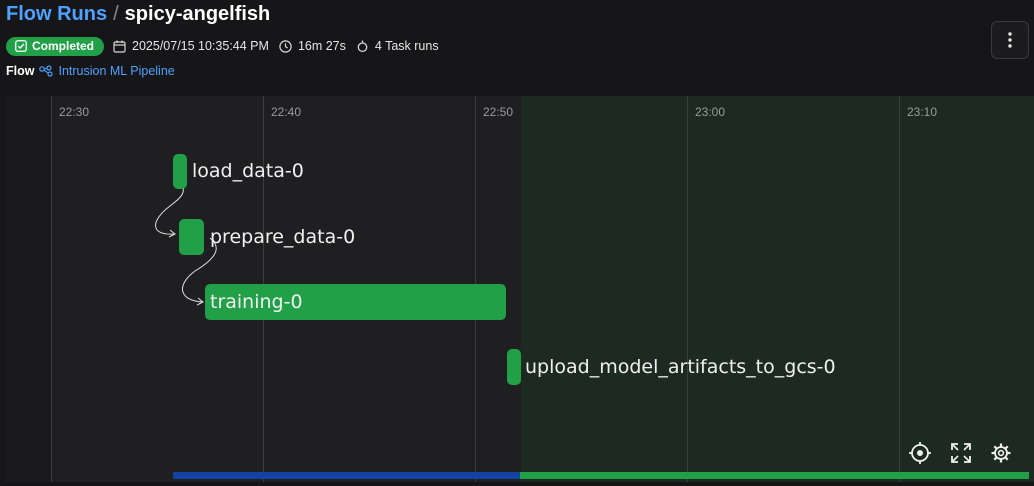  Describe the element at coordinates (774, 475) in the screenshot. I see `timeline-scrubber-remaining` at that location.